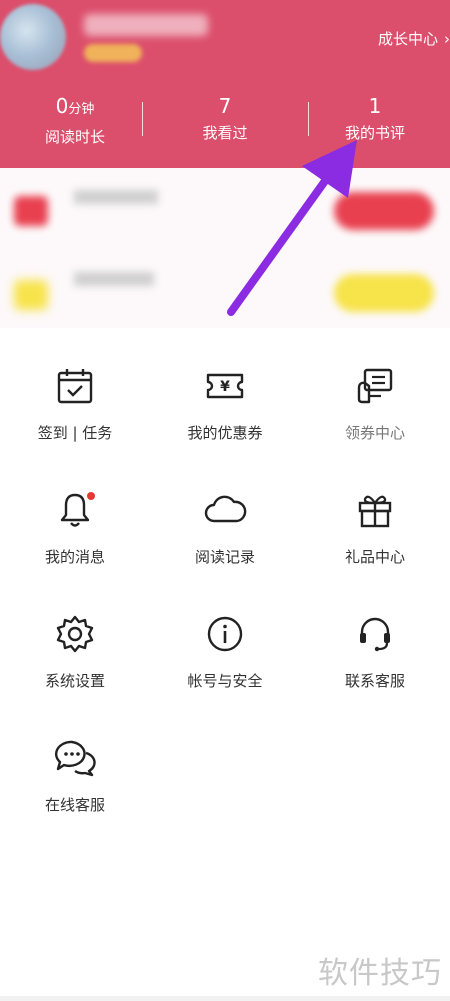 Image resolution: width=450 pixels, height=1001 pixels. Describe the element at coordinates (62, 106) in the screenshot. I see `stat-value: 0` at that location.